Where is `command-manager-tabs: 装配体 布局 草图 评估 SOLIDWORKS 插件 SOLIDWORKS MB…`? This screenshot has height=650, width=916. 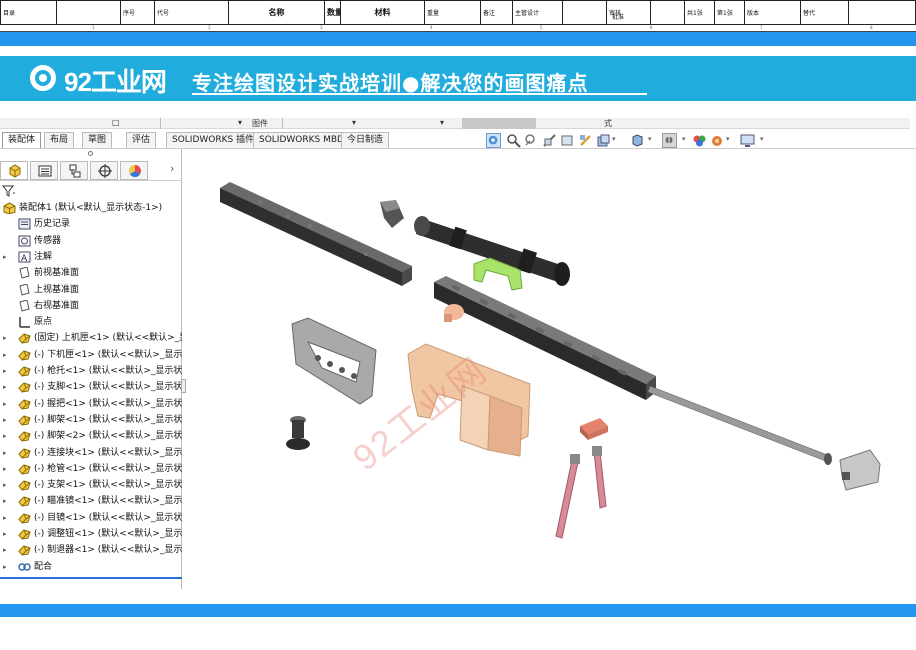
command-manager-tabs: 装配体 布局 草图 评估 SOLIDWORKS 插件 SOLIDWORKS MB… is located at coordinates (458, 139).